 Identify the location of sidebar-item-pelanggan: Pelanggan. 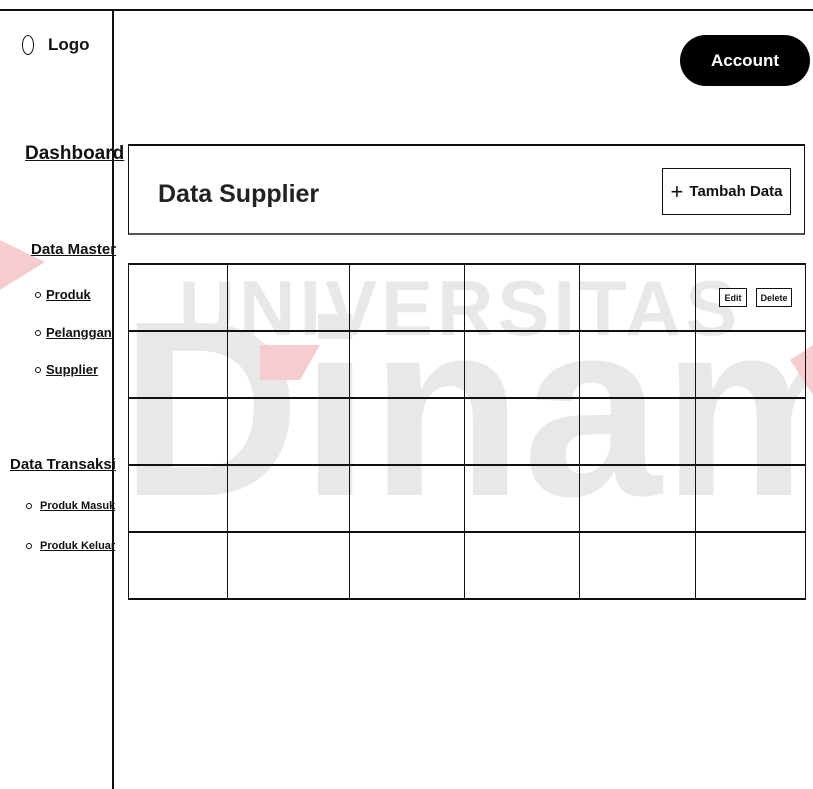
(73, 332).